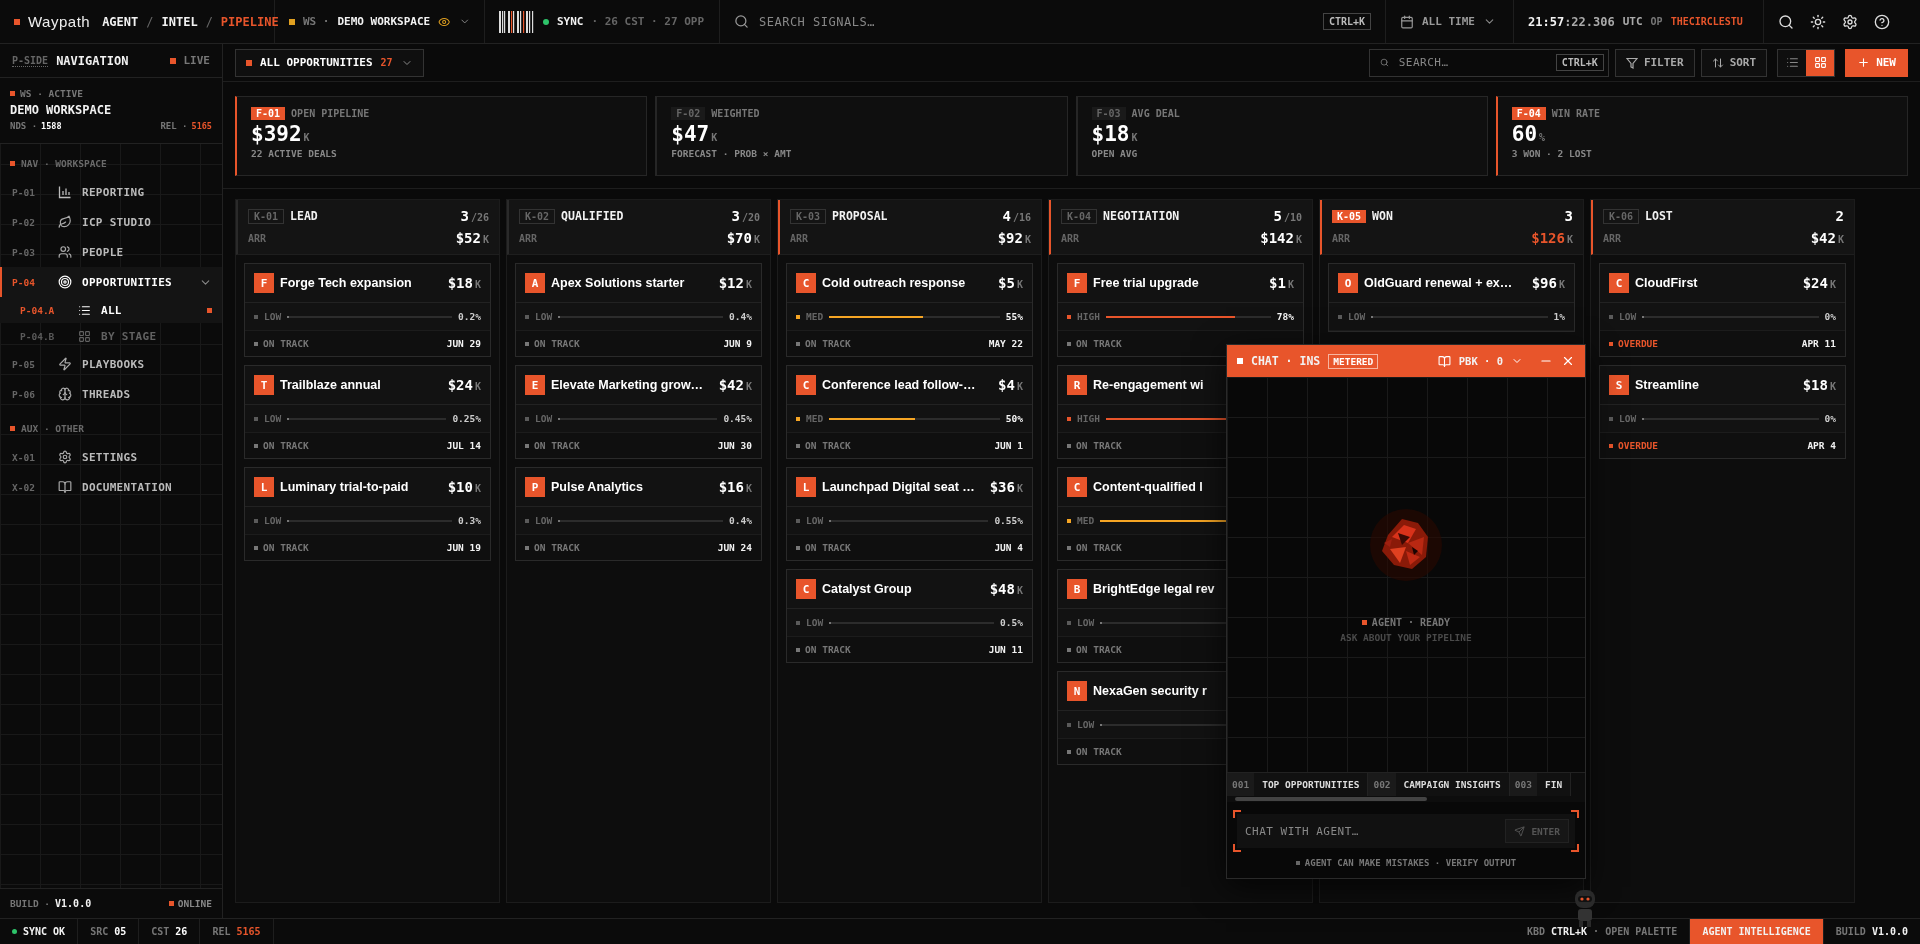 Image resolution: width=1920 pixels, height=944 pixels. Describe the element at coordinates (1818, 21) in the screenshot. I see `theme-button` at that location.